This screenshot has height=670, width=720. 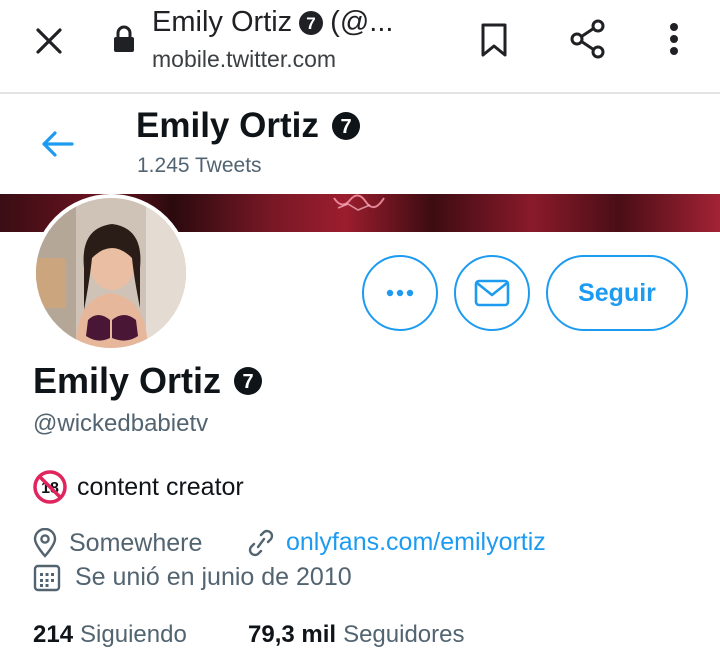 What do you see at coordinates (50, 487) in the screenshot?
I see `no-under-18-icon: 18` at bounding box center [50, 487].